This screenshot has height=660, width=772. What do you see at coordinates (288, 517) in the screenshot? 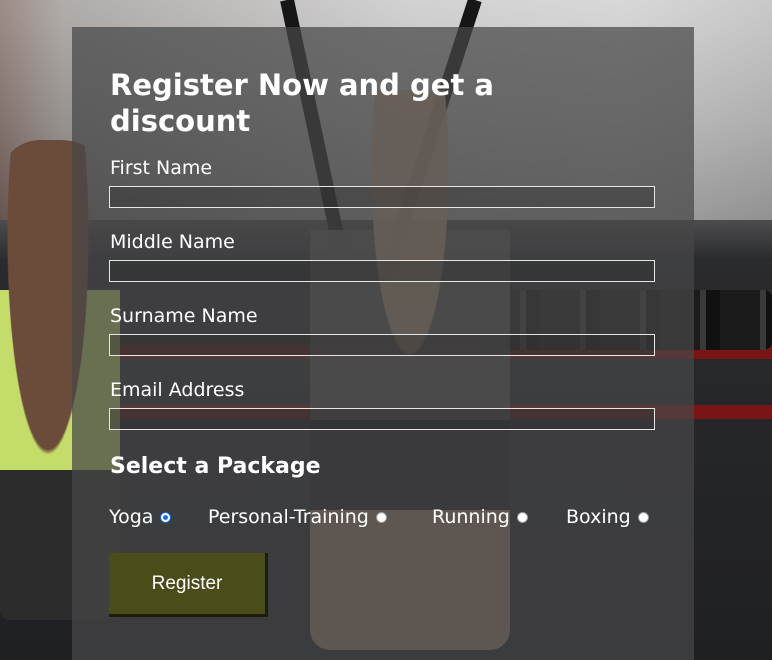
I see `package-option-label: Personal-Training` at bounding box center [288, 517].